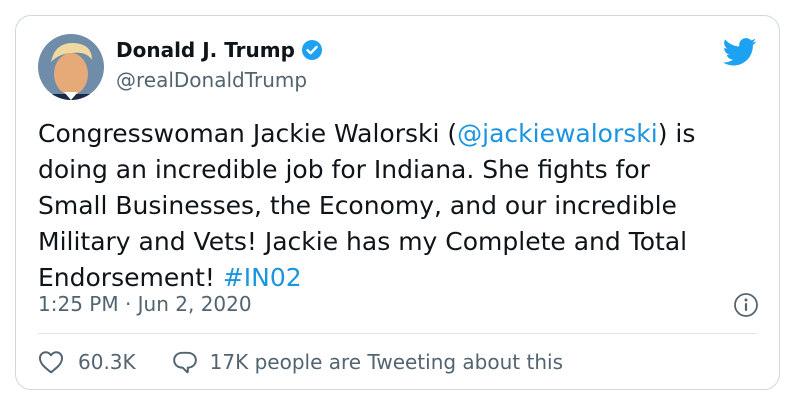 Image resolution: width=799 pixels, height=408 pixels. I want to click on avatar, so click(71, 67).